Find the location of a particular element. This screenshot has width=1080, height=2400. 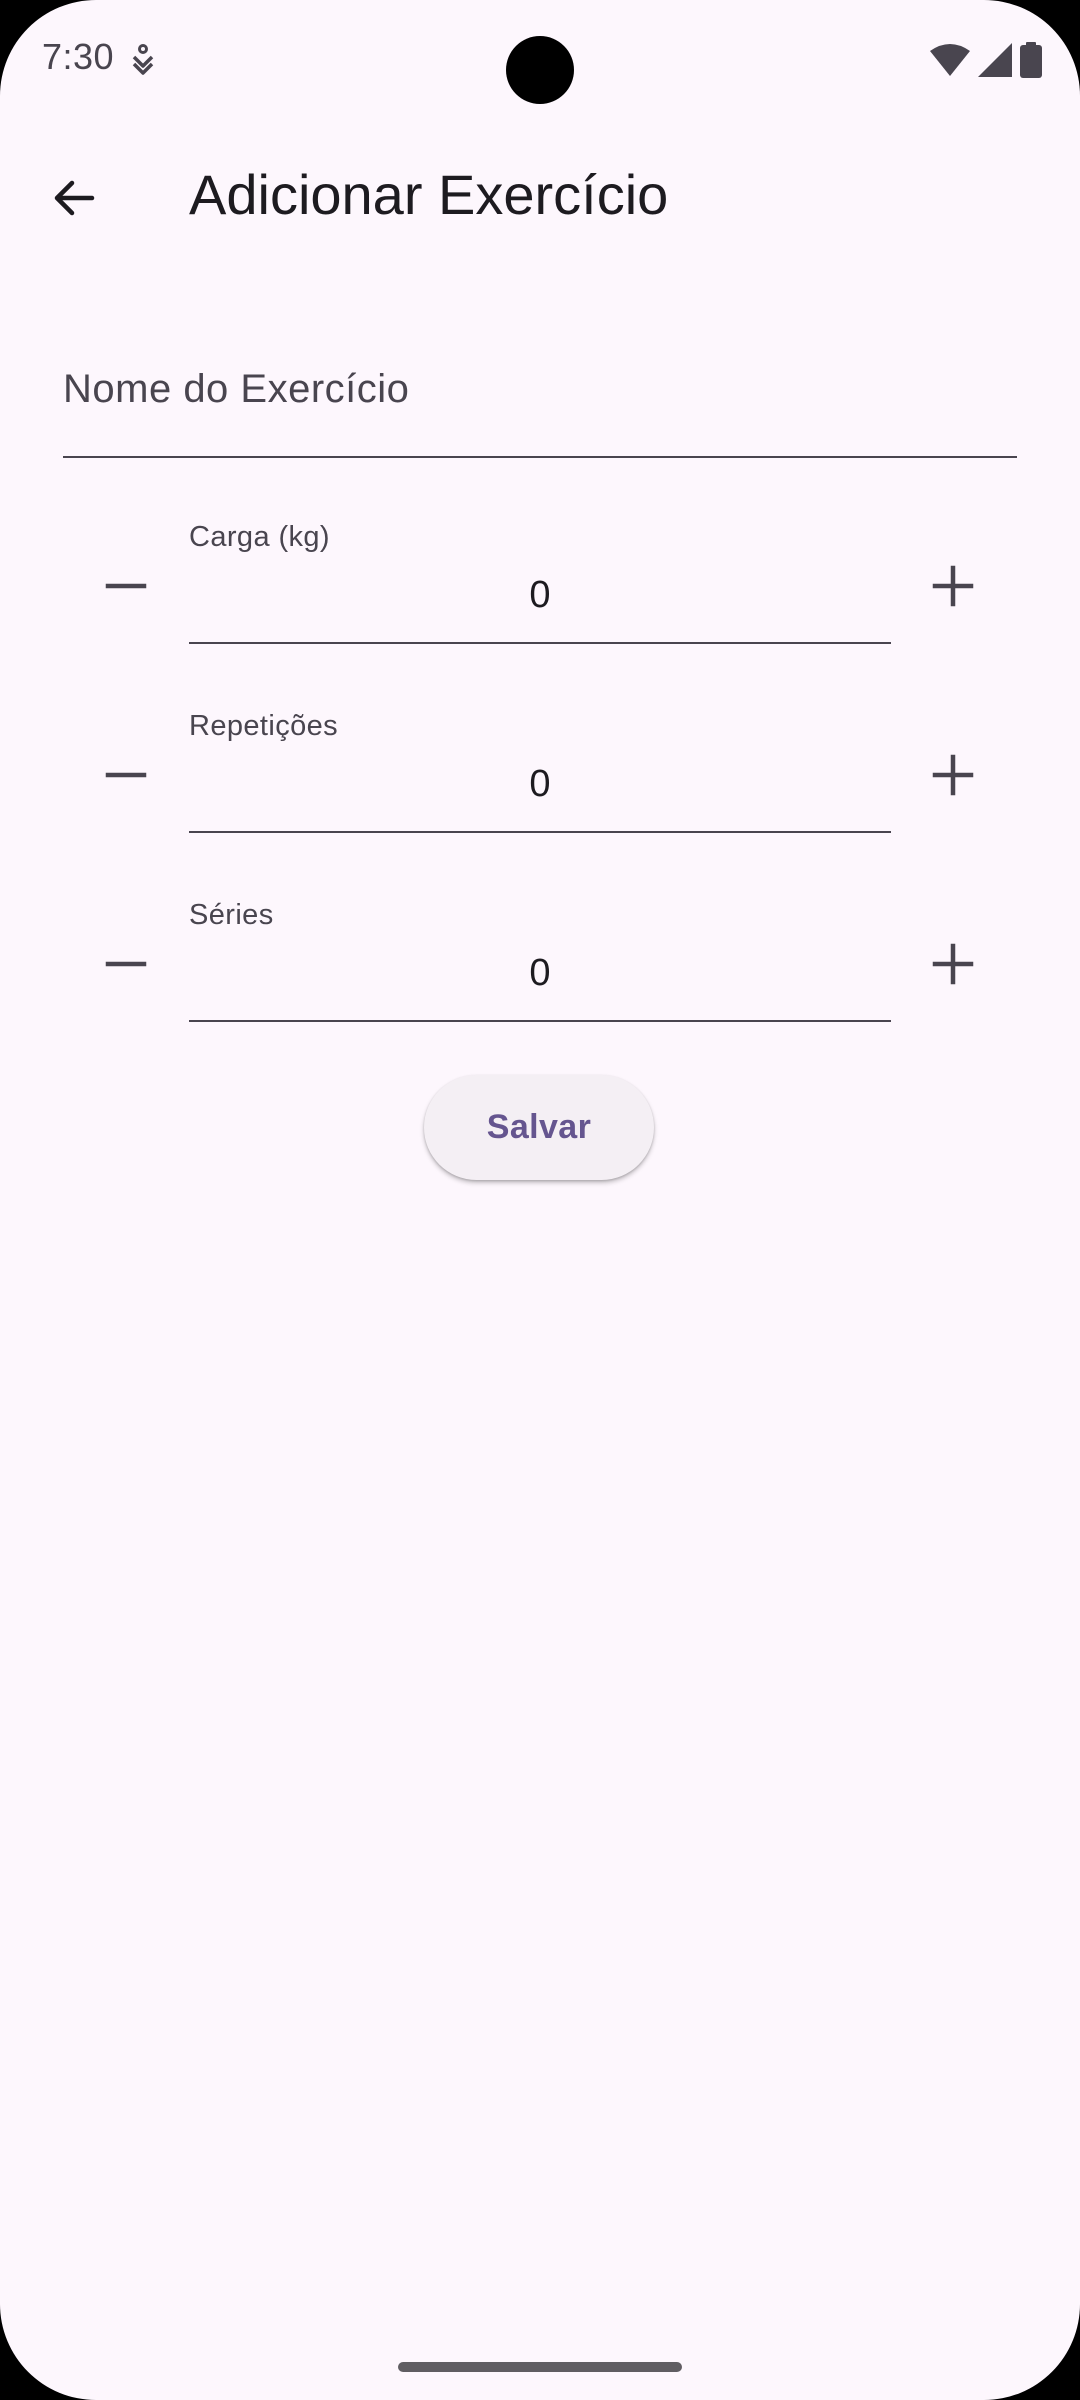

decrement-series-button is located at coordinates (126, 966).